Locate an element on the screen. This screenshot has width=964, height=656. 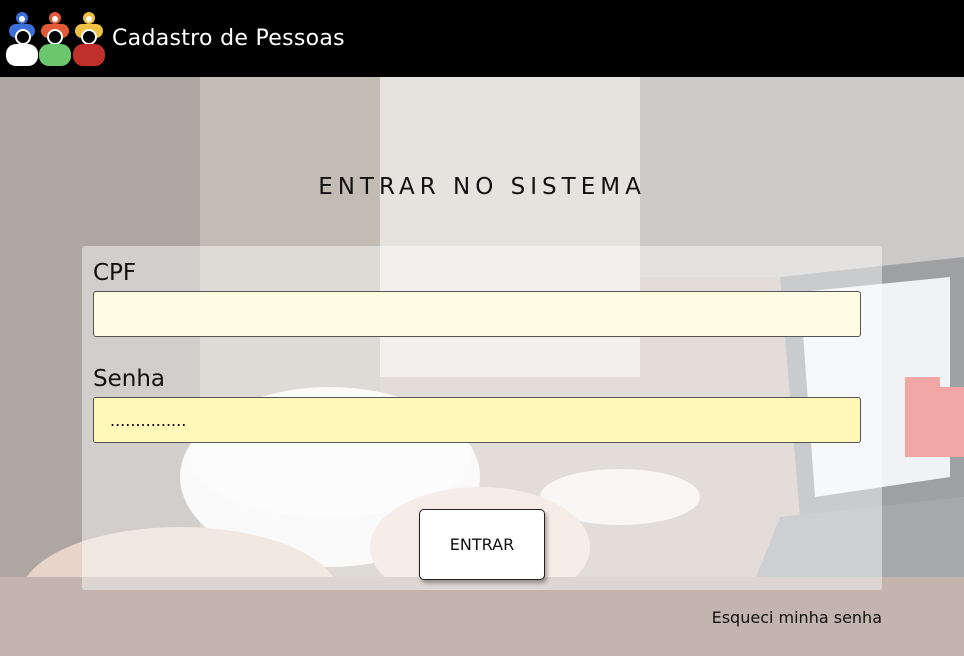
cpf-label: CPF is located at coordinates (115, 273).